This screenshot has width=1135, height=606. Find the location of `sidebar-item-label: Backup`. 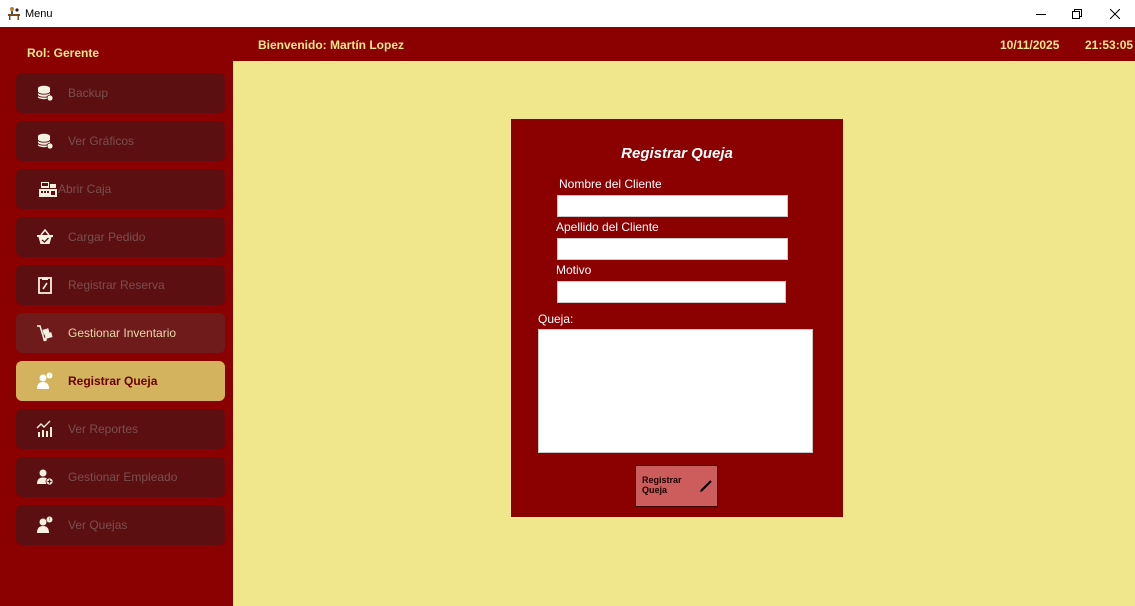

sidebar-item-label: Backup is located at coordinates (88, 93).